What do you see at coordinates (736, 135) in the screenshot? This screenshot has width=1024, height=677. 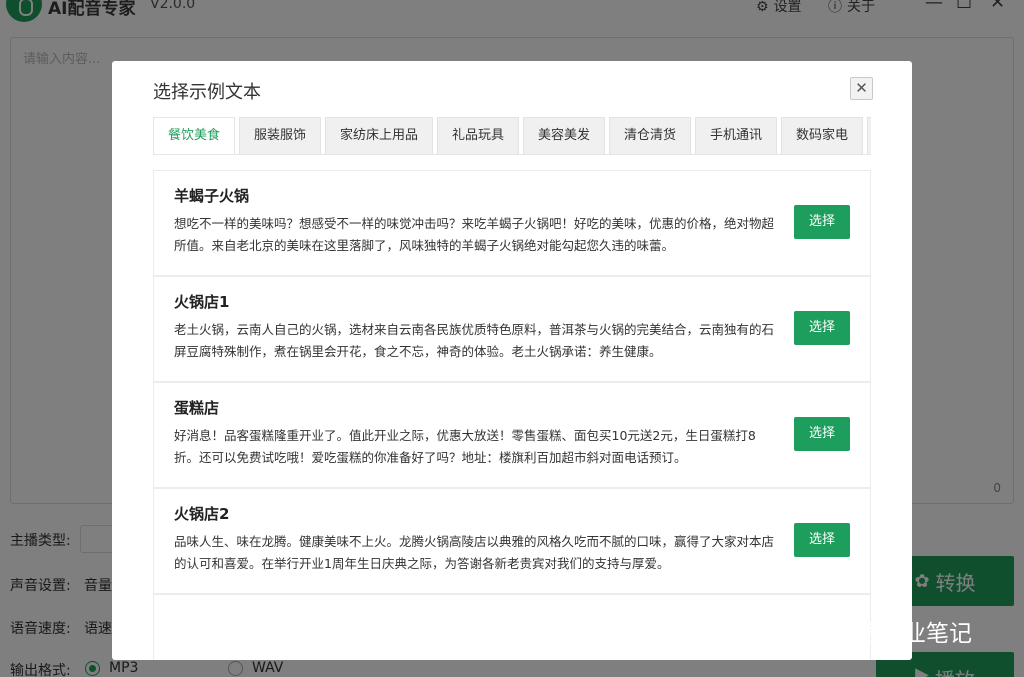 I see `tab-mobile: 手机通讯` at bounding box center [736, 135].